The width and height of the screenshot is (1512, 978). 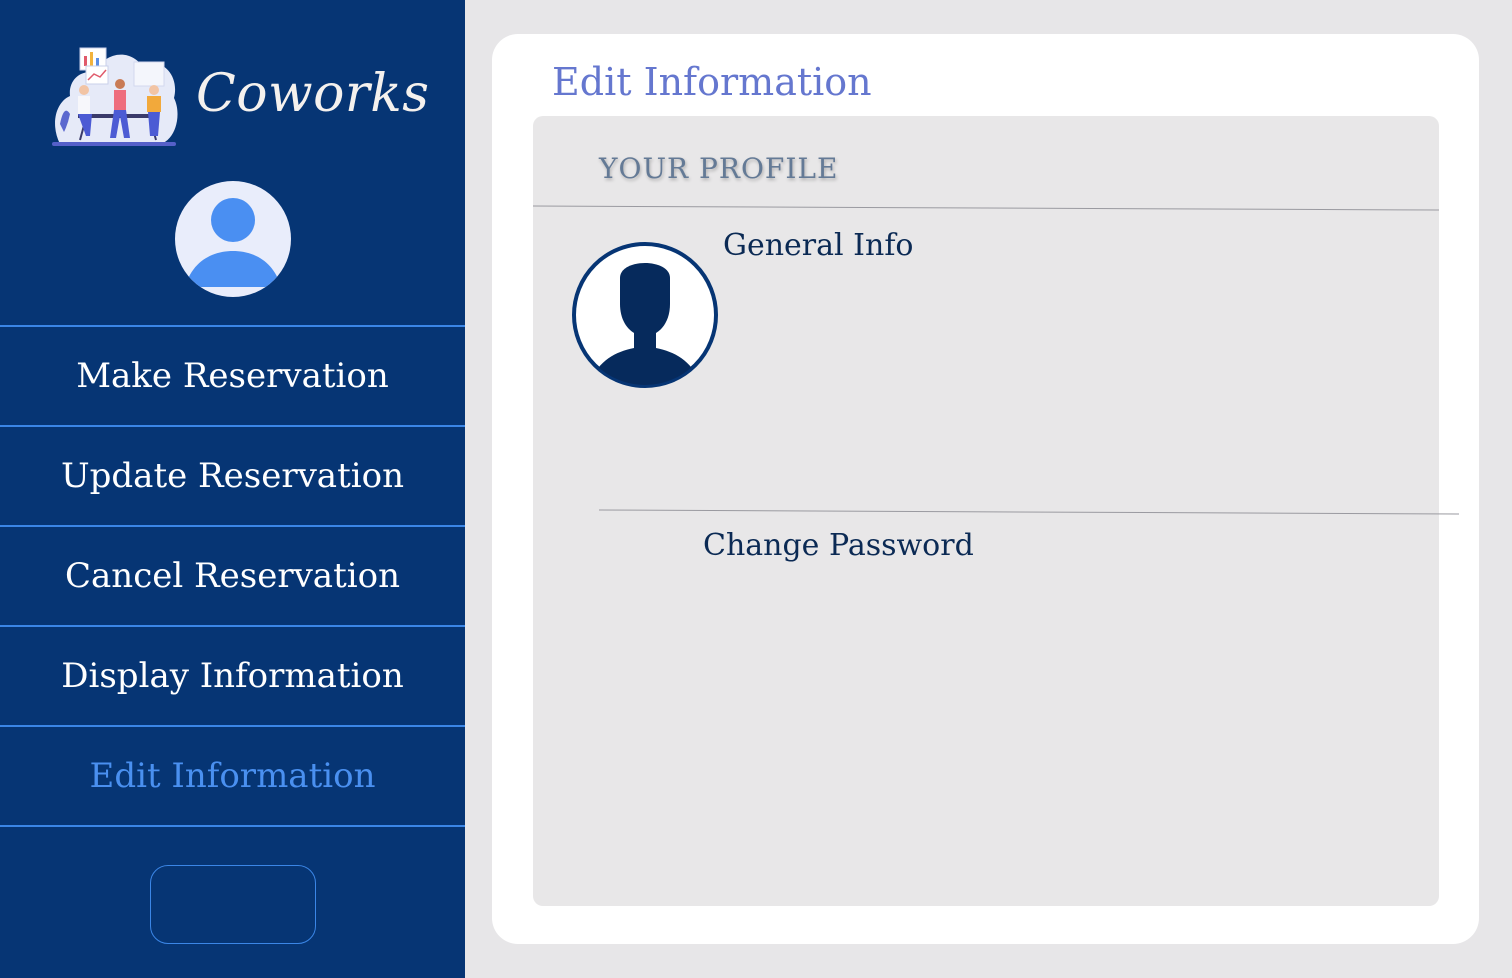 What do you see at coordinates (232, 475) in the screenshot?
I see `sidebar-item-update-reservation: Update Reservation` at bounding box center [232, 475].